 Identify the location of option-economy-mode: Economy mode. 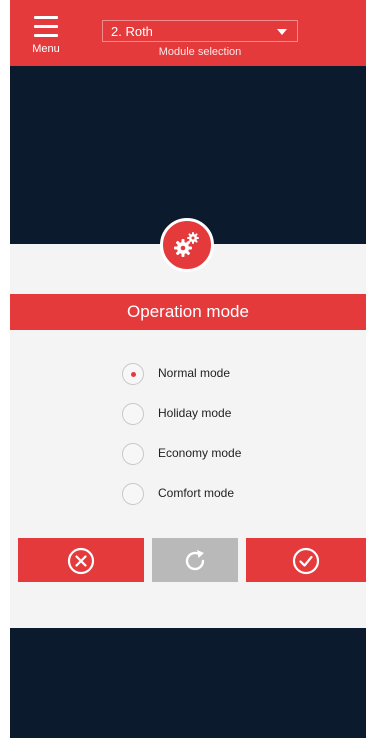
(217, 454).